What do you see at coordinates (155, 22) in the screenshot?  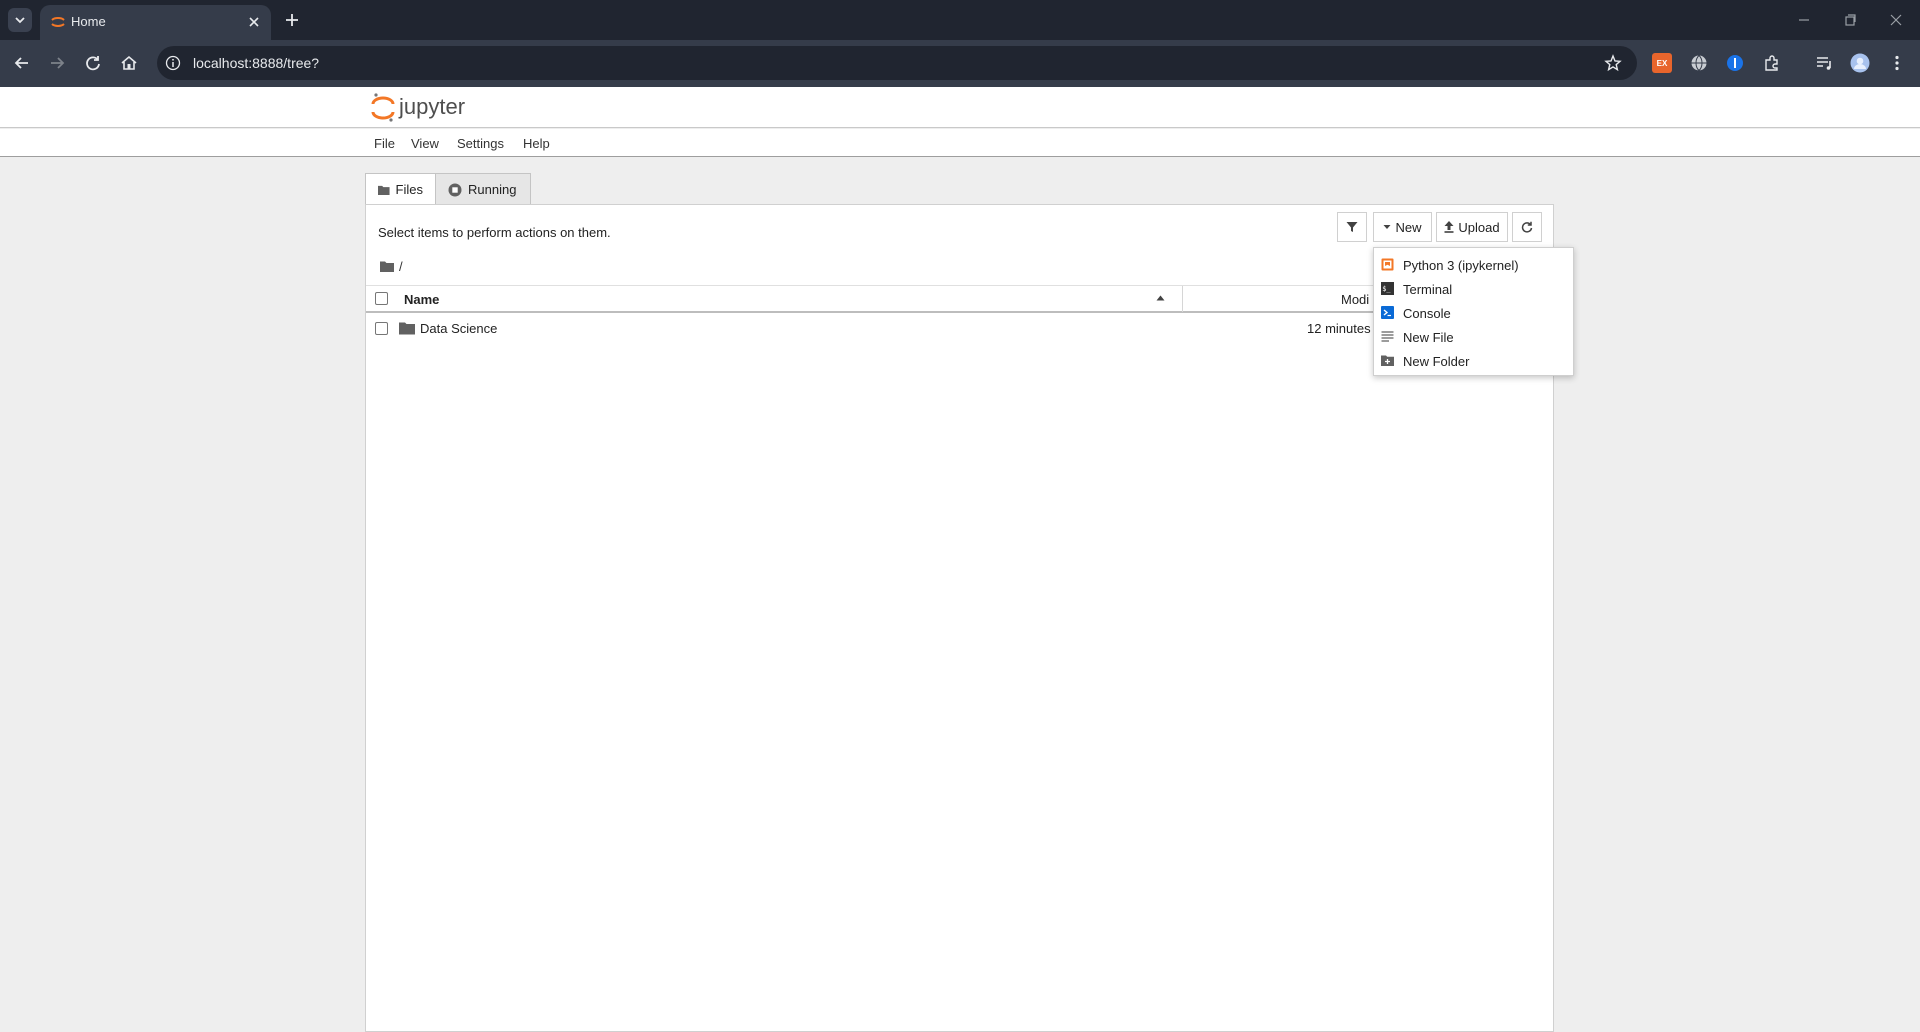 I see `browser-tab-home: Home` at bounding box center [155, 22].